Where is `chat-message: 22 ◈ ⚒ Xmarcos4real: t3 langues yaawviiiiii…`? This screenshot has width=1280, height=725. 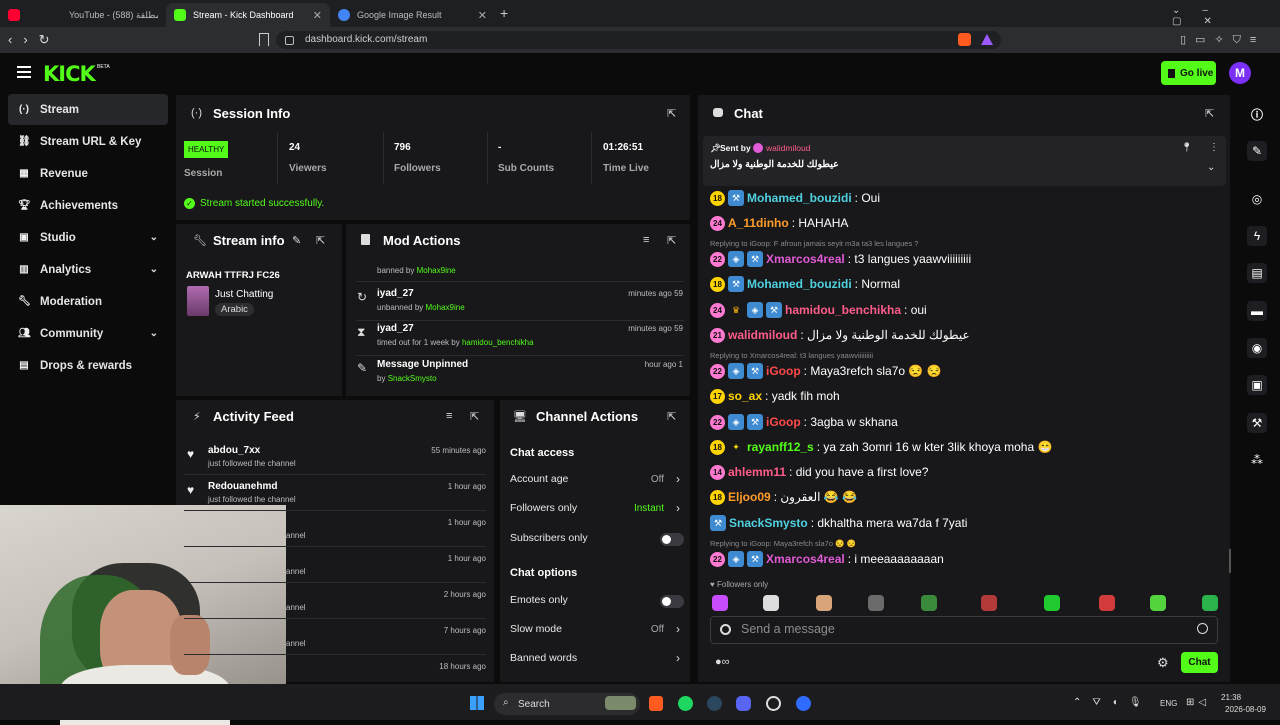 chat-message: 22 ◈ ⚒ Xmarcos4real: t3 langues yaawviiiiii… is located at coordinates (840, 259).